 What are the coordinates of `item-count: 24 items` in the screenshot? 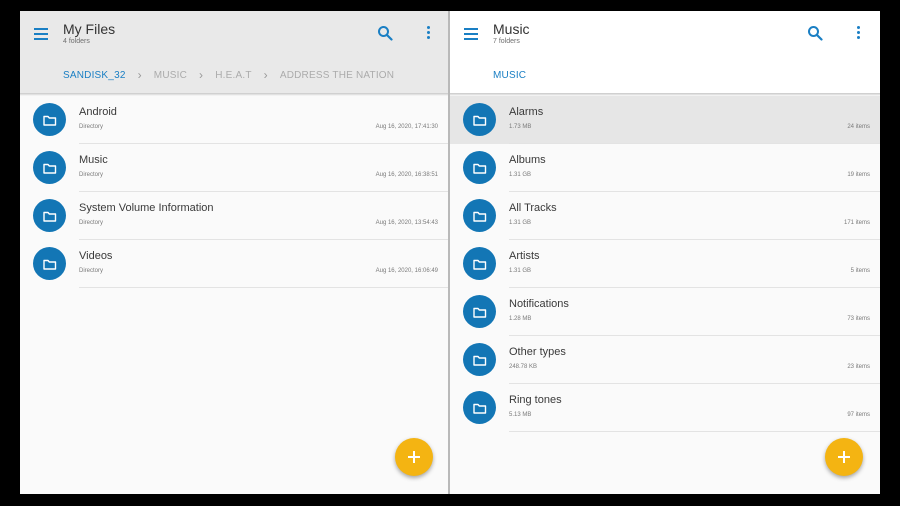 It's located at (858, 127).